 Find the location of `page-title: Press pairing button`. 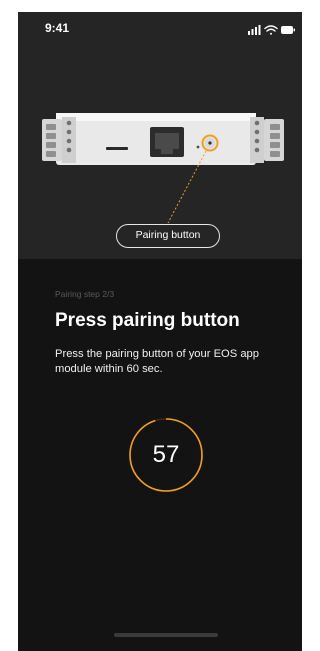

page-title: Press pairing button is located at coordinates (147, 320).